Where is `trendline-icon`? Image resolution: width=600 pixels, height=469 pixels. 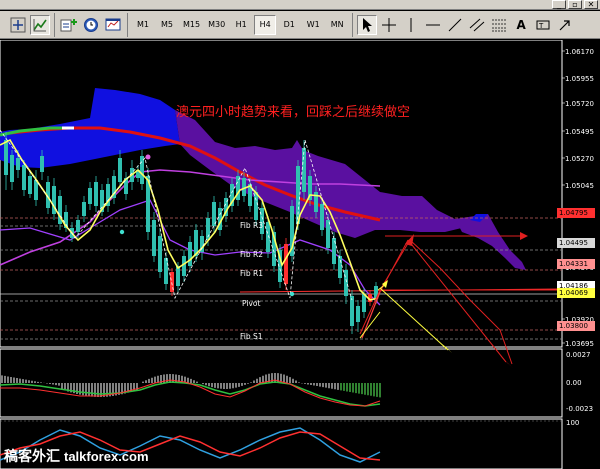
trendline-icon is located at coordinates (455, 25).